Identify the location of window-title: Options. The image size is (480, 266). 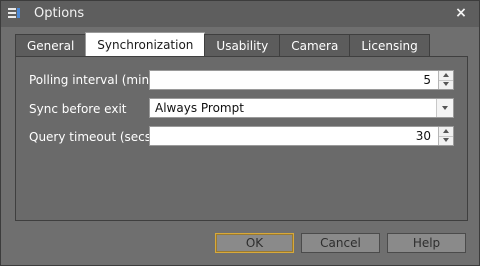
(59, 13).